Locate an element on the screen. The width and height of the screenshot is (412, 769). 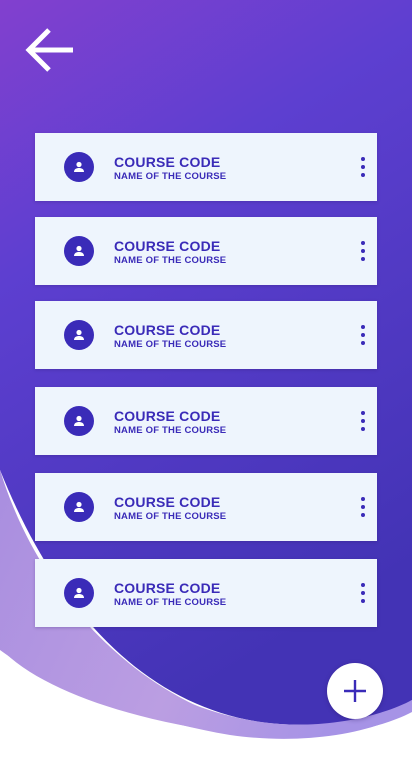
arrow-left-icon is located at coordinates (49, 50).